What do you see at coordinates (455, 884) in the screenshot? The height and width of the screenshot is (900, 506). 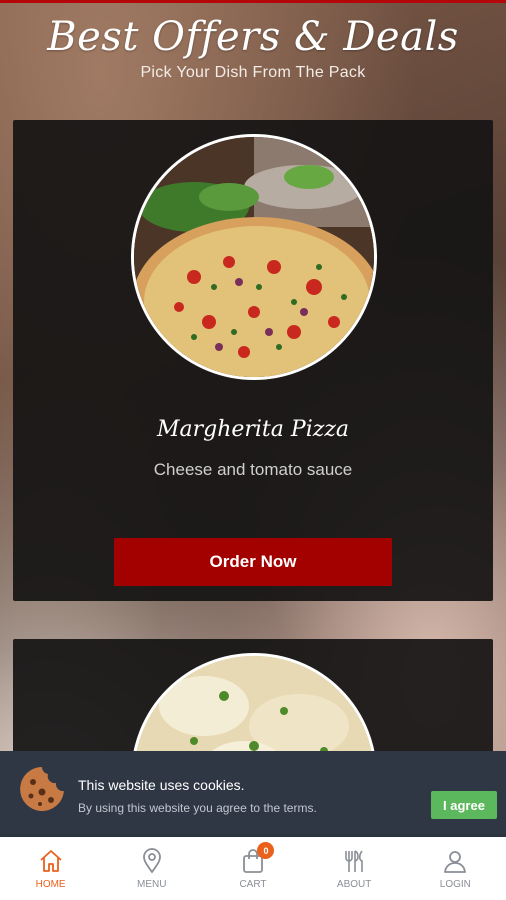 I see `nav-label: LOGIN` at bounding box center [455, 884].